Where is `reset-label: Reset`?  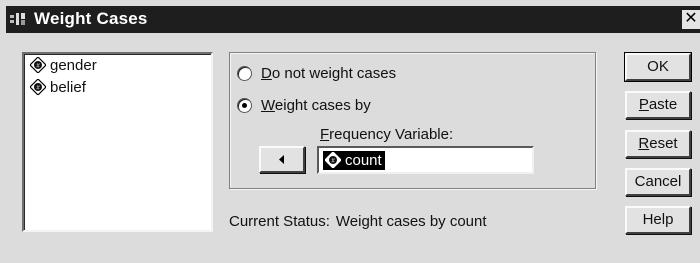
reset-label: Reset is located at coordinates (658, 143).